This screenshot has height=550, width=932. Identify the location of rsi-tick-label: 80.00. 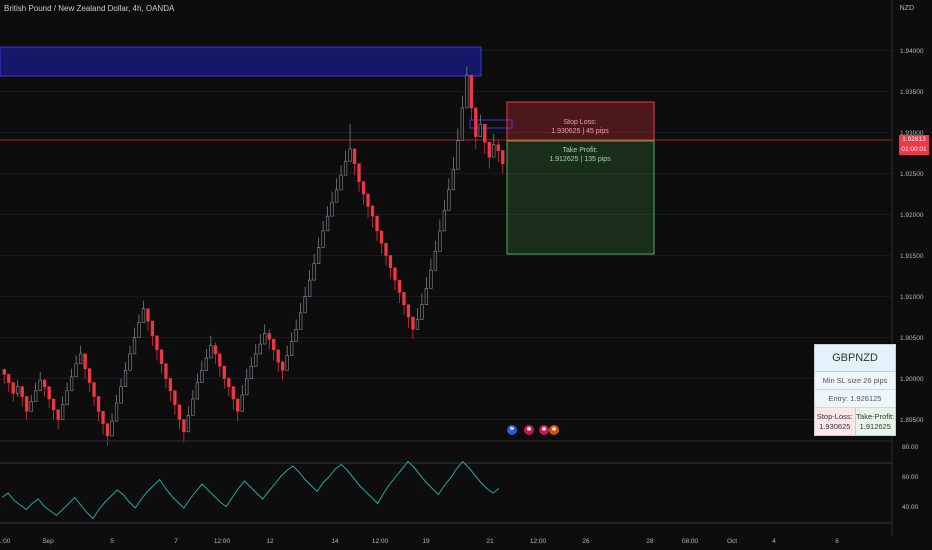
(910, 447).